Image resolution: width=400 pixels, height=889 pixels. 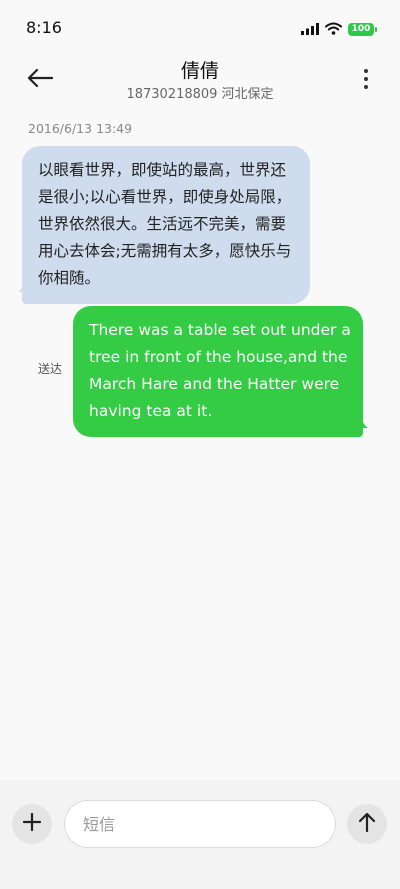 I want to click on send-arrow-icon, so click(x=367, y=824).